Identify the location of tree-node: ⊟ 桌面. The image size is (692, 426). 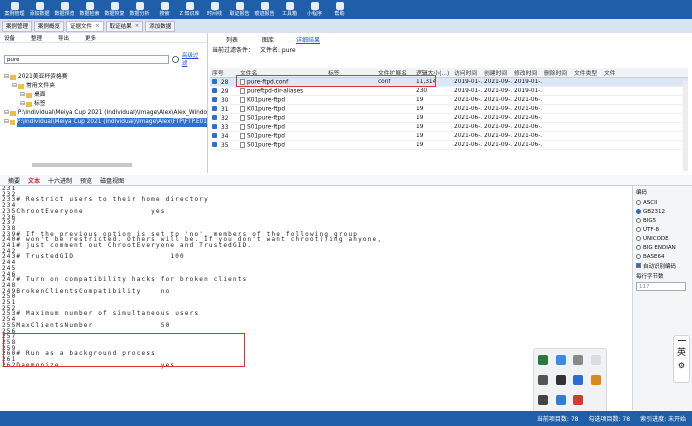
(103, 95).